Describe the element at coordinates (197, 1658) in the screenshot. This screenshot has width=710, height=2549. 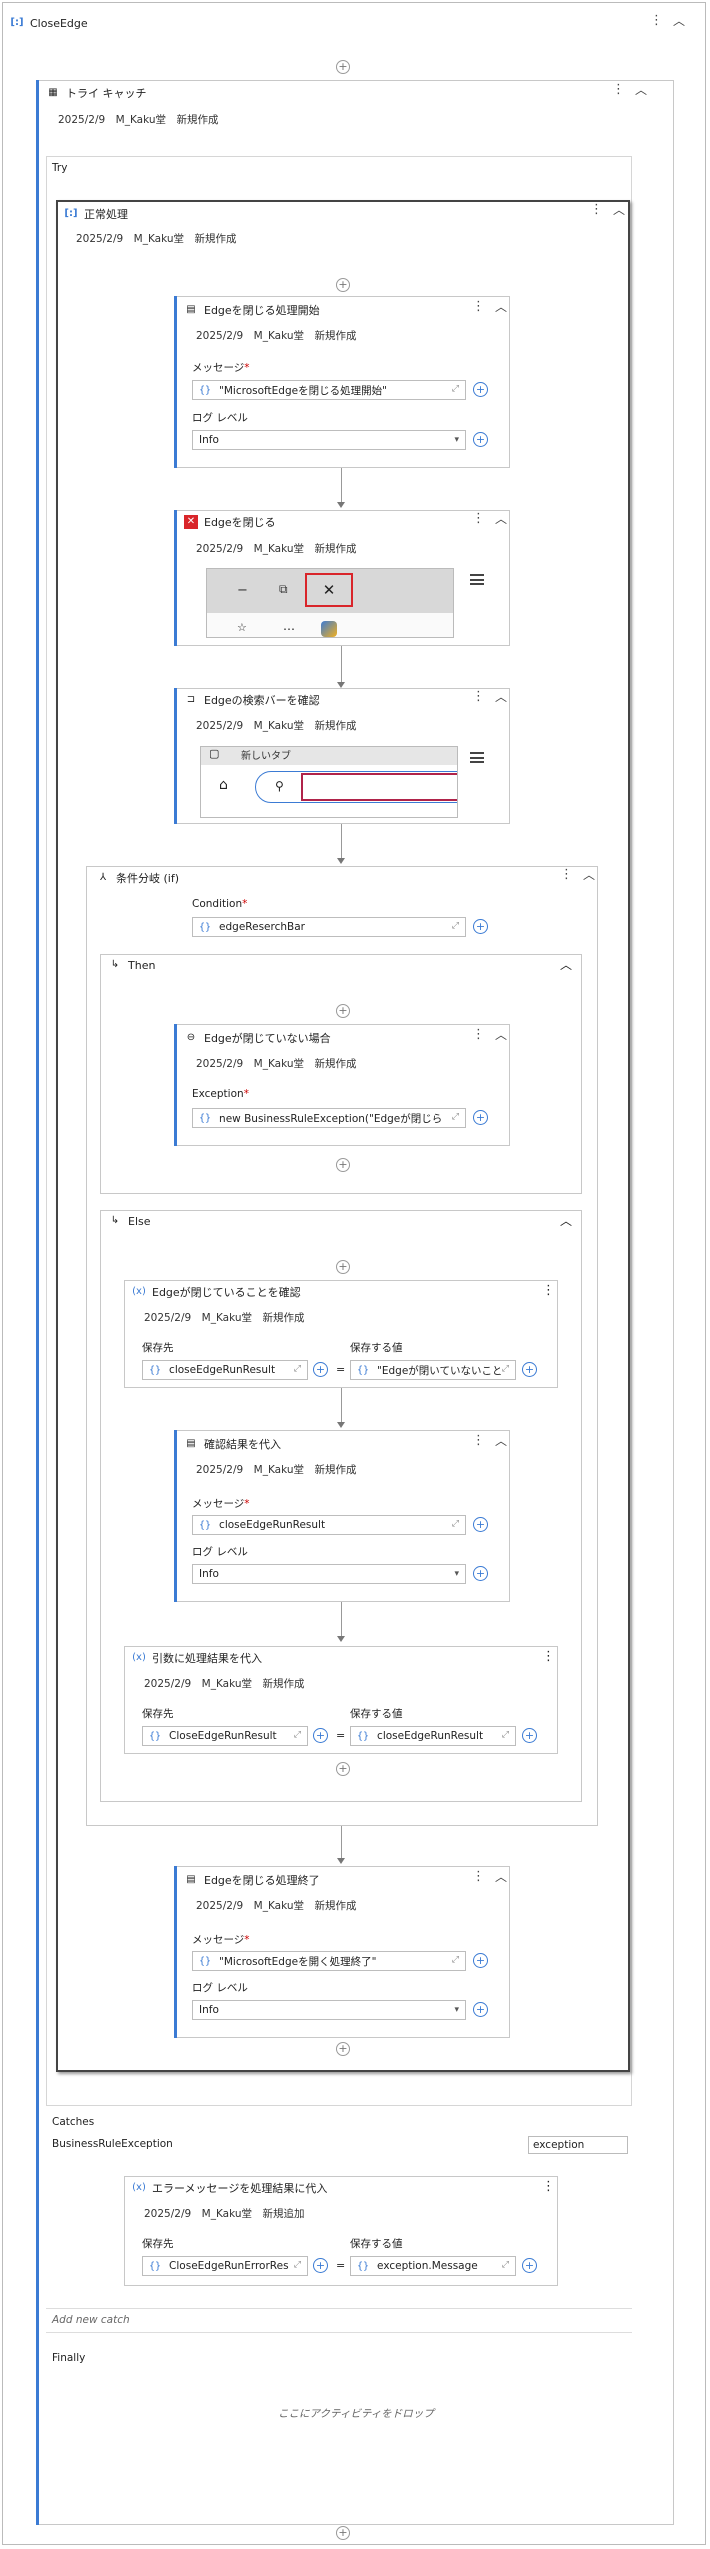
I see `assign-header: (x) 引数に処理結果を代入` at that location.